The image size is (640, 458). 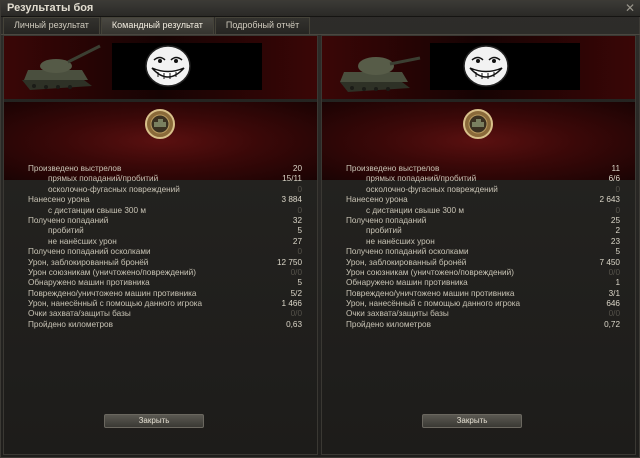 What do you see at coordinates (615, 220) in the screenshot?
I see `stat-value: 25` at bounding box center [615, 220].